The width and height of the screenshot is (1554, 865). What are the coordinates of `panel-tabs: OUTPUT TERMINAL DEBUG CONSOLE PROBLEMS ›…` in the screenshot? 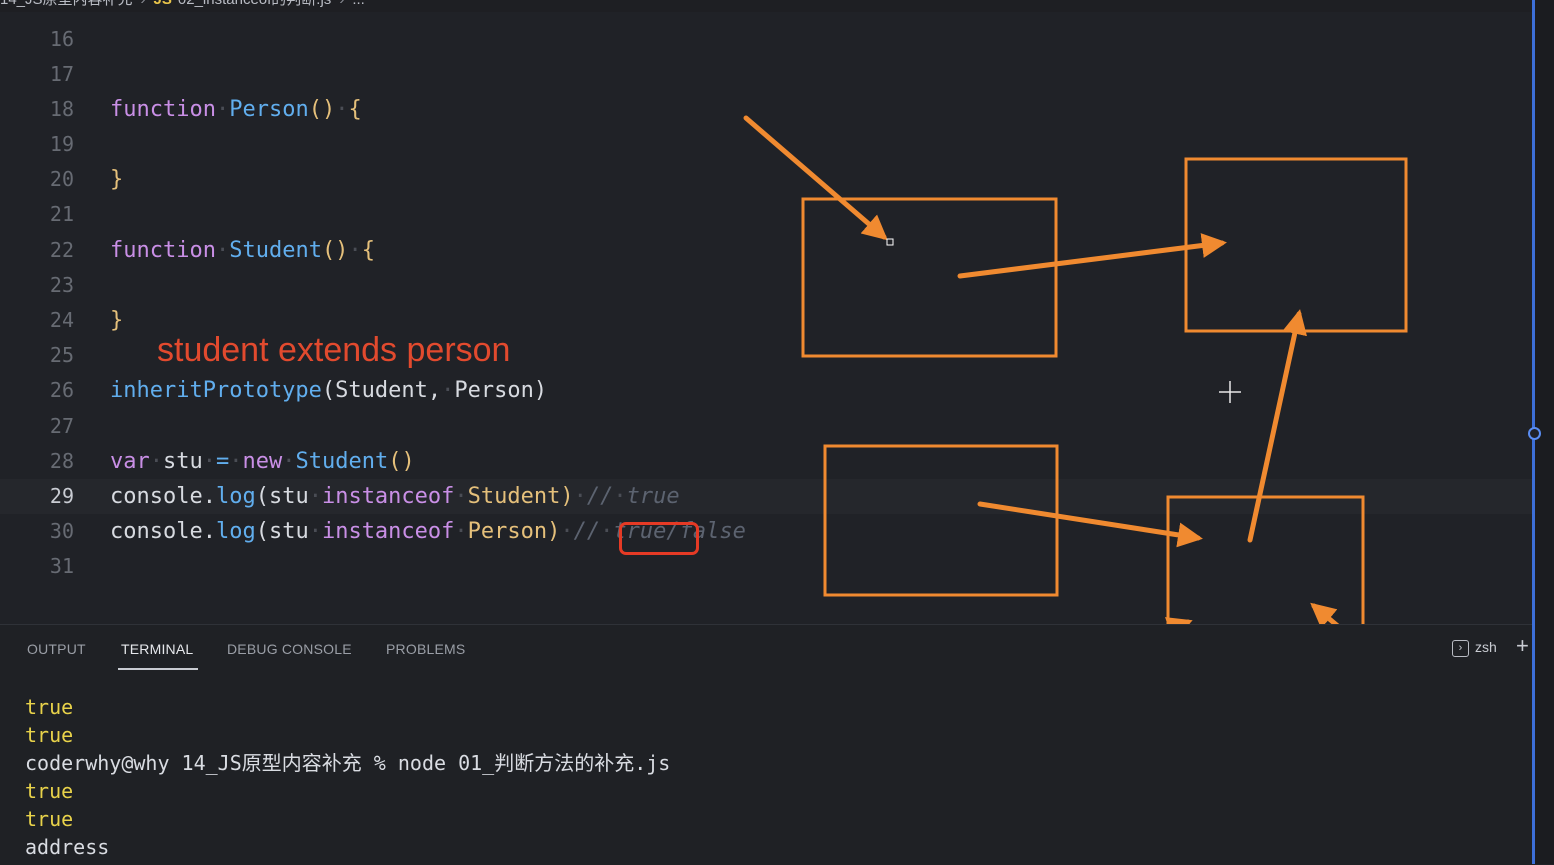 It's located at (766, 649).